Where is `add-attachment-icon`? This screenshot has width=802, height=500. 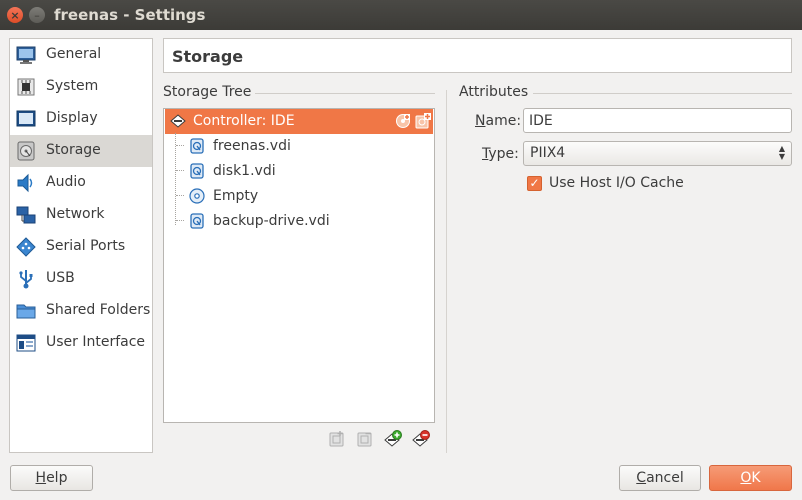 add-attachment-icon is located at coordinates (337, 439).